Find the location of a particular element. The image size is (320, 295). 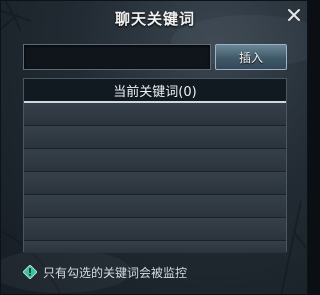

close-button is located at coordinates (294, 15).